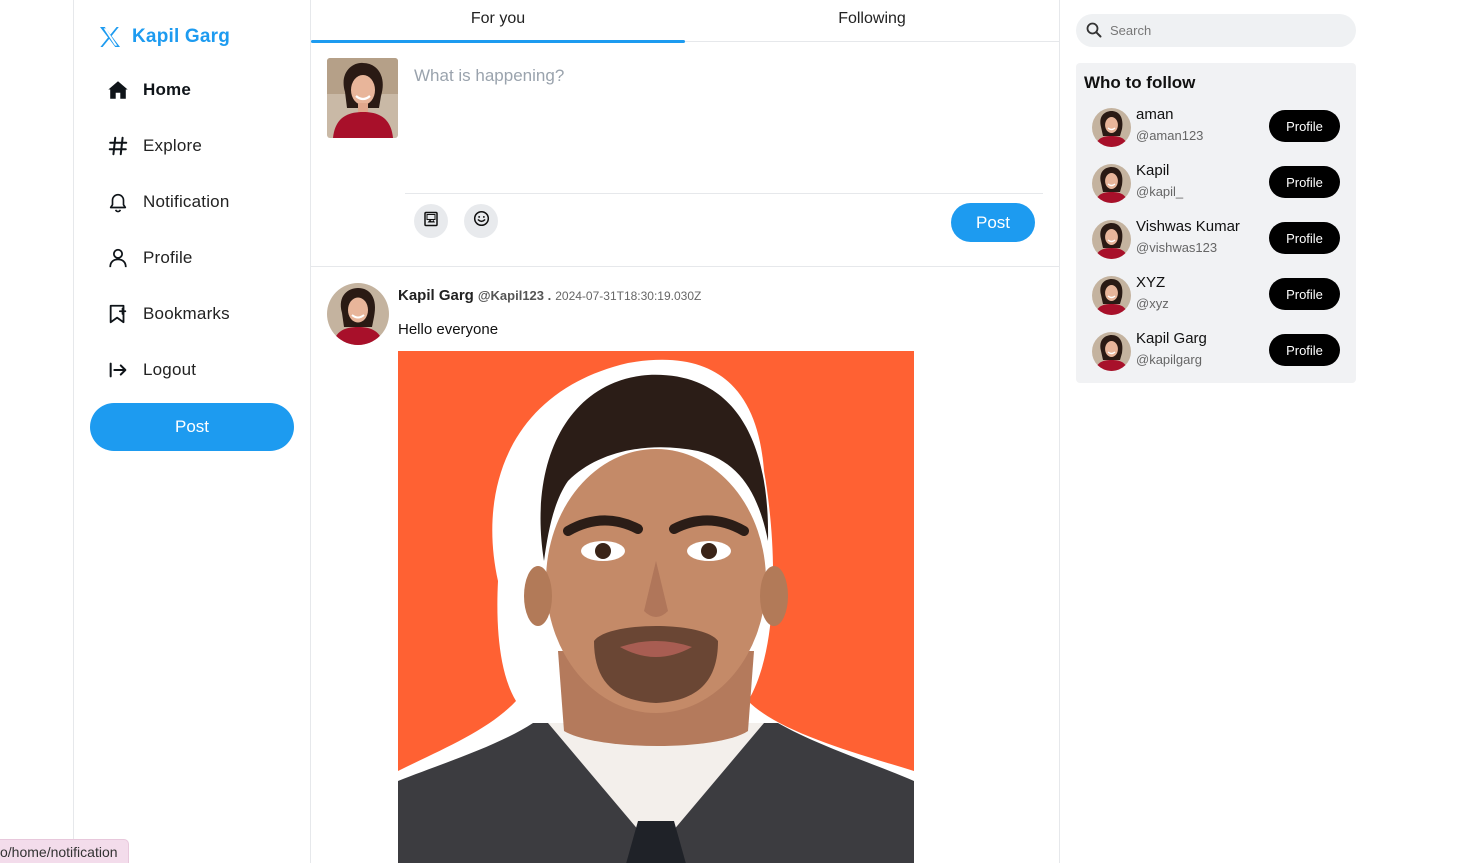 The height and width of the screenshot is (863, 1466). I want to click on nav-item-bookmarks: Bookmarks, so click(168, 314).